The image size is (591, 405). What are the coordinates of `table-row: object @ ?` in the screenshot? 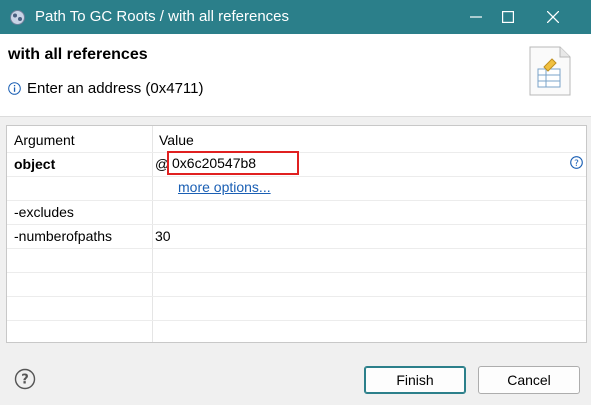 It's located at (296, 163).